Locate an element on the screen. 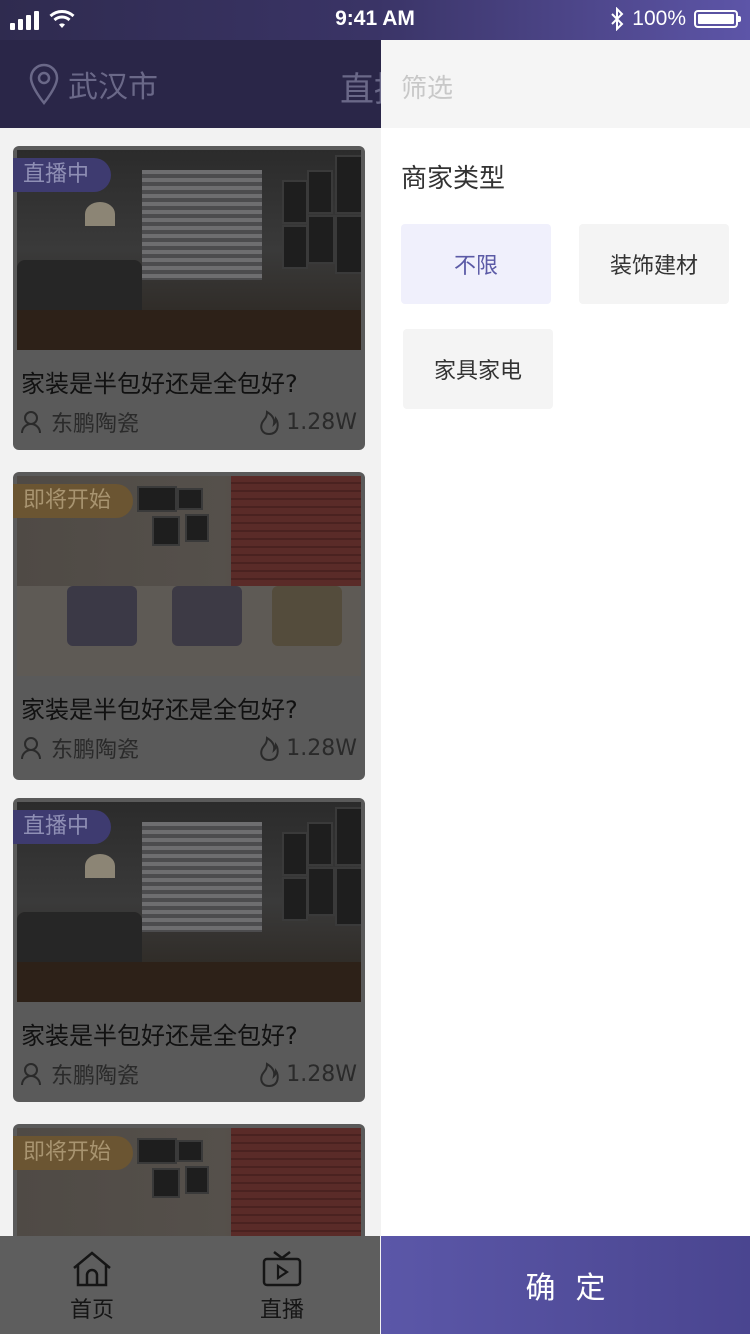 This screenshot has height=1334, width=750. merchant-type-title: 商家类型 is located at coordinates (453, 179).